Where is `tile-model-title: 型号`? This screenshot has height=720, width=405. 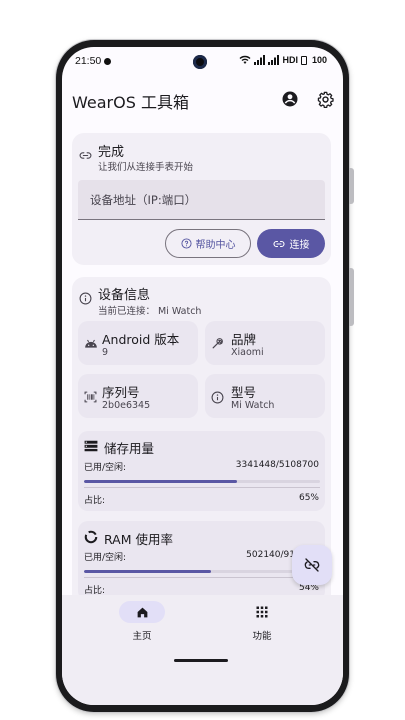 tile-model-title: 型号 is located at coordinates (244, 392).